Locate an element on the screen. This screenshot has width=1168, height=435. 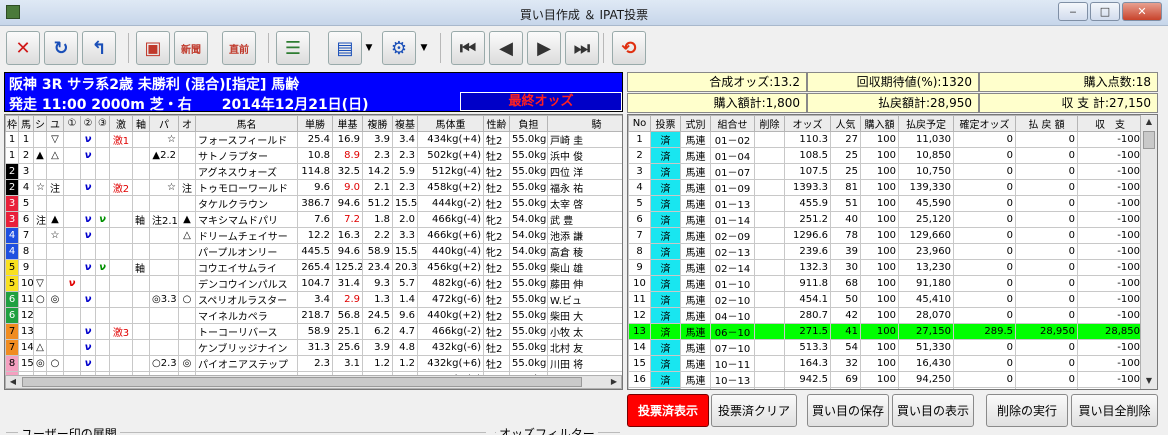
bet-col-header: 購入額 is located at coordinates (879, 123).